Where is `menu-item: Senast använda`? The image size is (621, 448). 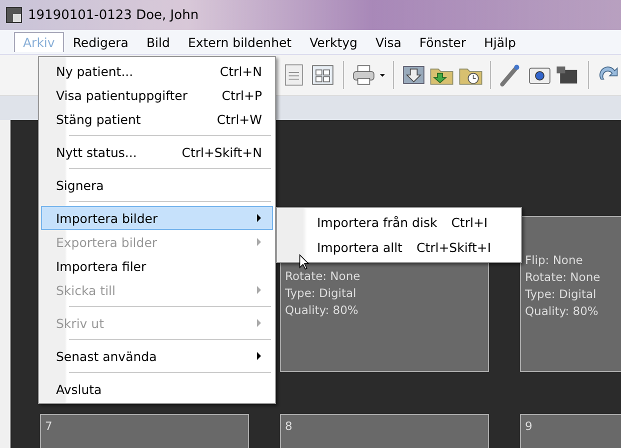
menu-item: Senast använda is located at coordinates (157, 356).